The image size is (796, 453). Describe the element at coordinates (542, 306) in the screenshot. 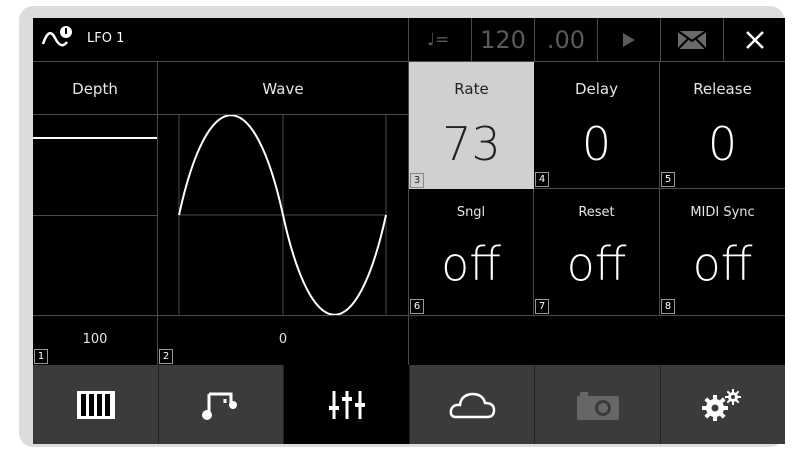

I see `param-index: 7` at that location.